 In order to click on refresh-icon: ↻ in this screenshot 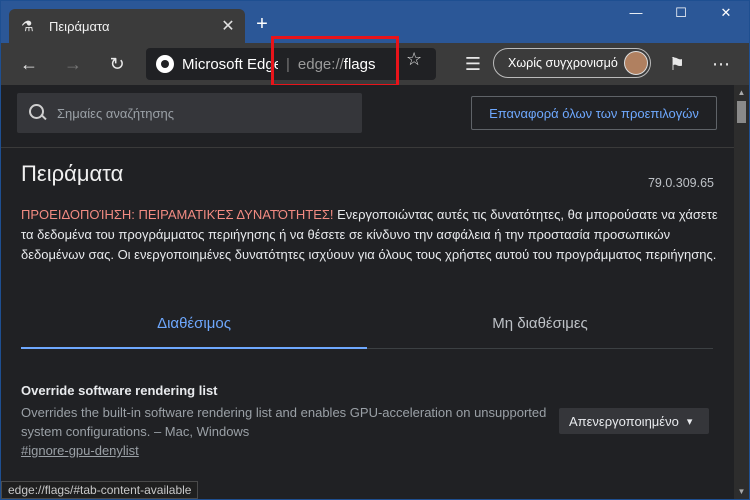, I will do `click(117, 64)`.